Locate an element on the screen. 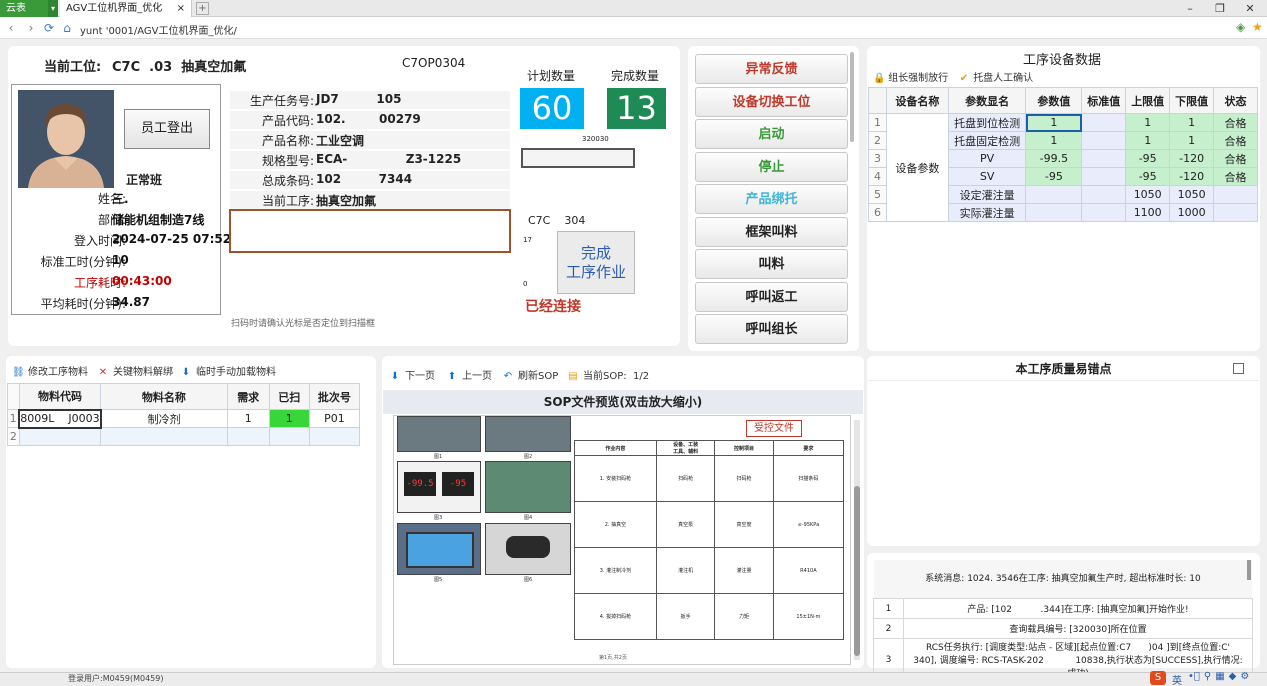 The height and width of the screenshot is (686, 1267). device-title: 工序设备数据 is located at coordinates (1062, 60).